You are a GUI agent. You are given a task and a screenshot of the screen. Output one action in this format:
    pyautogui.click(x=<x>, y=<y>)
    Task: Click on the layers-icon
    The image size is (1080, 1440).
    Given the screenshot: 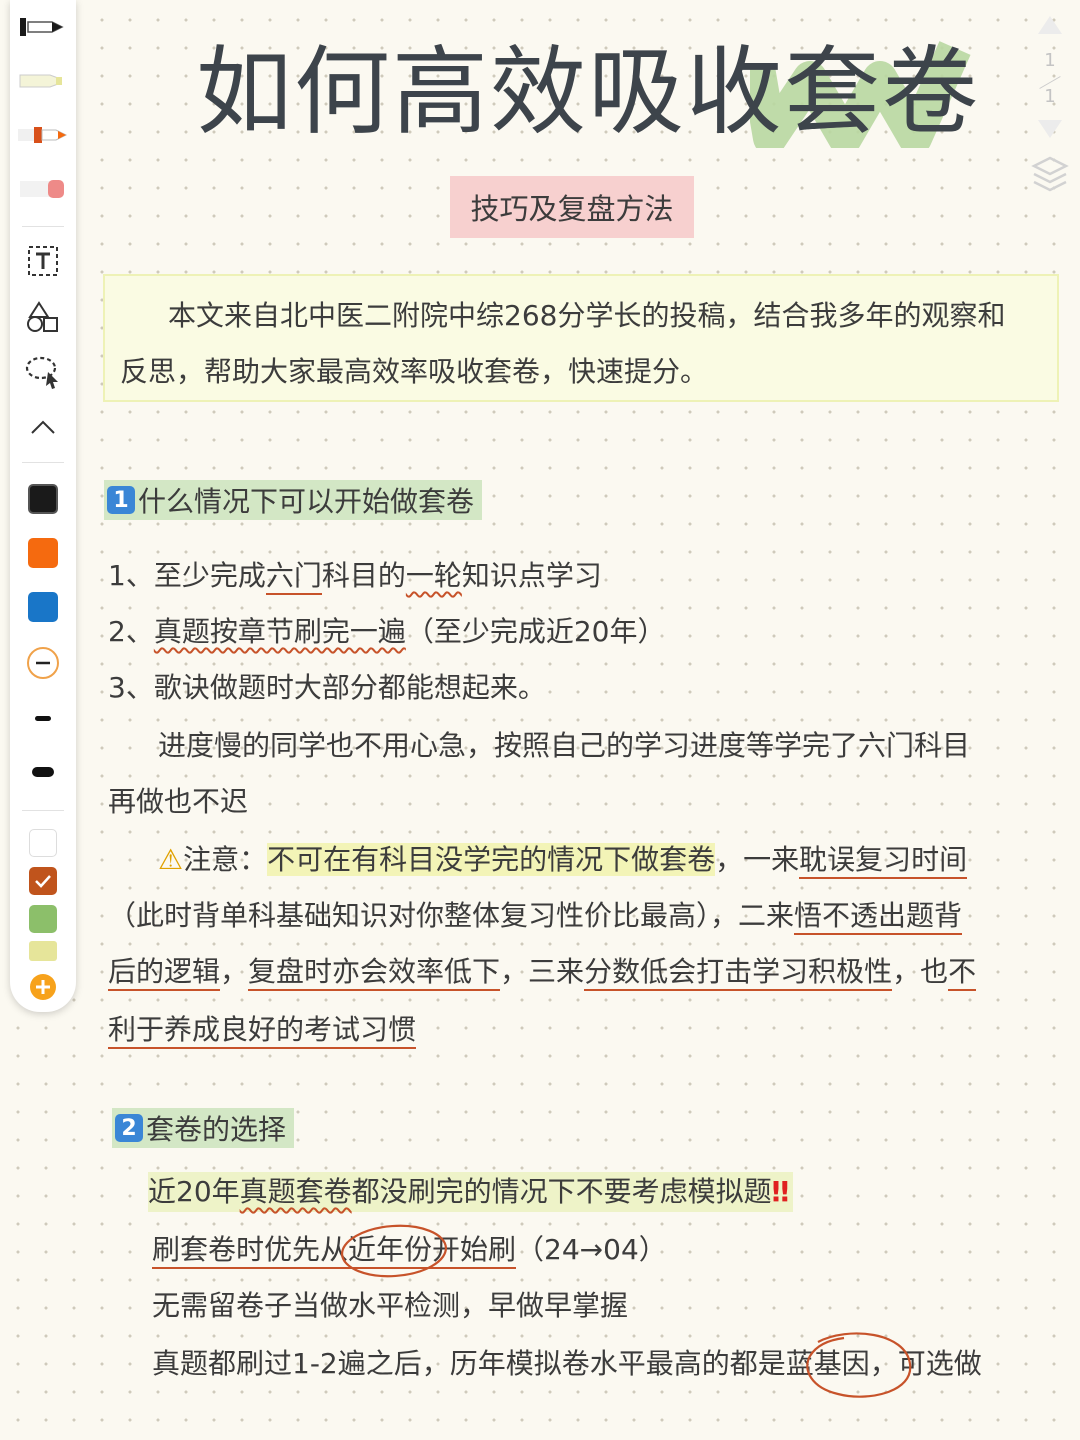 What is the action you would take?
    pyautogui.click(x=1050, y=175)
    